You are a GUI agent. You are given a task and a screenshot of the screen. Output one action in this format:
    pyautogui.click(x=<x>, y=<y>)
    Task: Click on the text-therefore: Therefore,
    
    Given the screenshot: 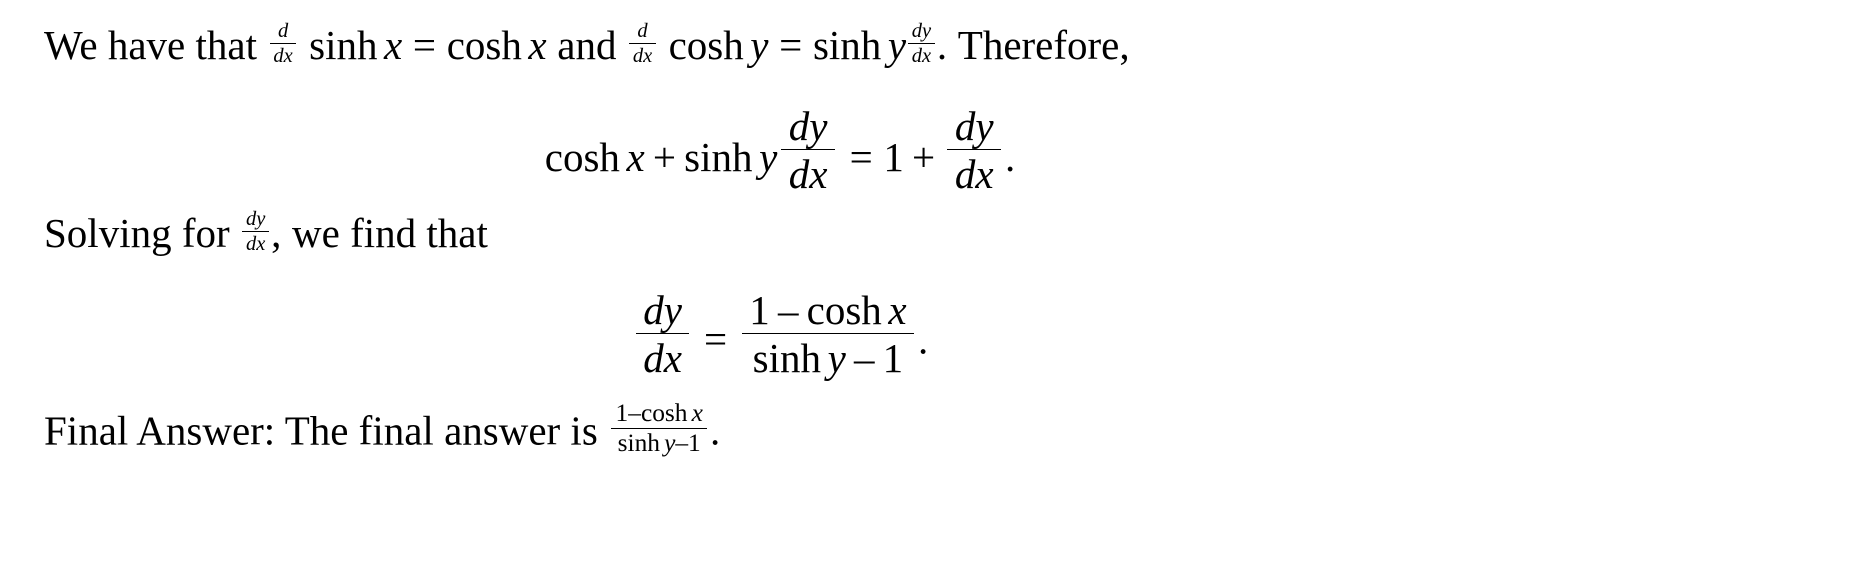 What is the action you would take?
    pyautogui.click(x=1043, y=45)
    